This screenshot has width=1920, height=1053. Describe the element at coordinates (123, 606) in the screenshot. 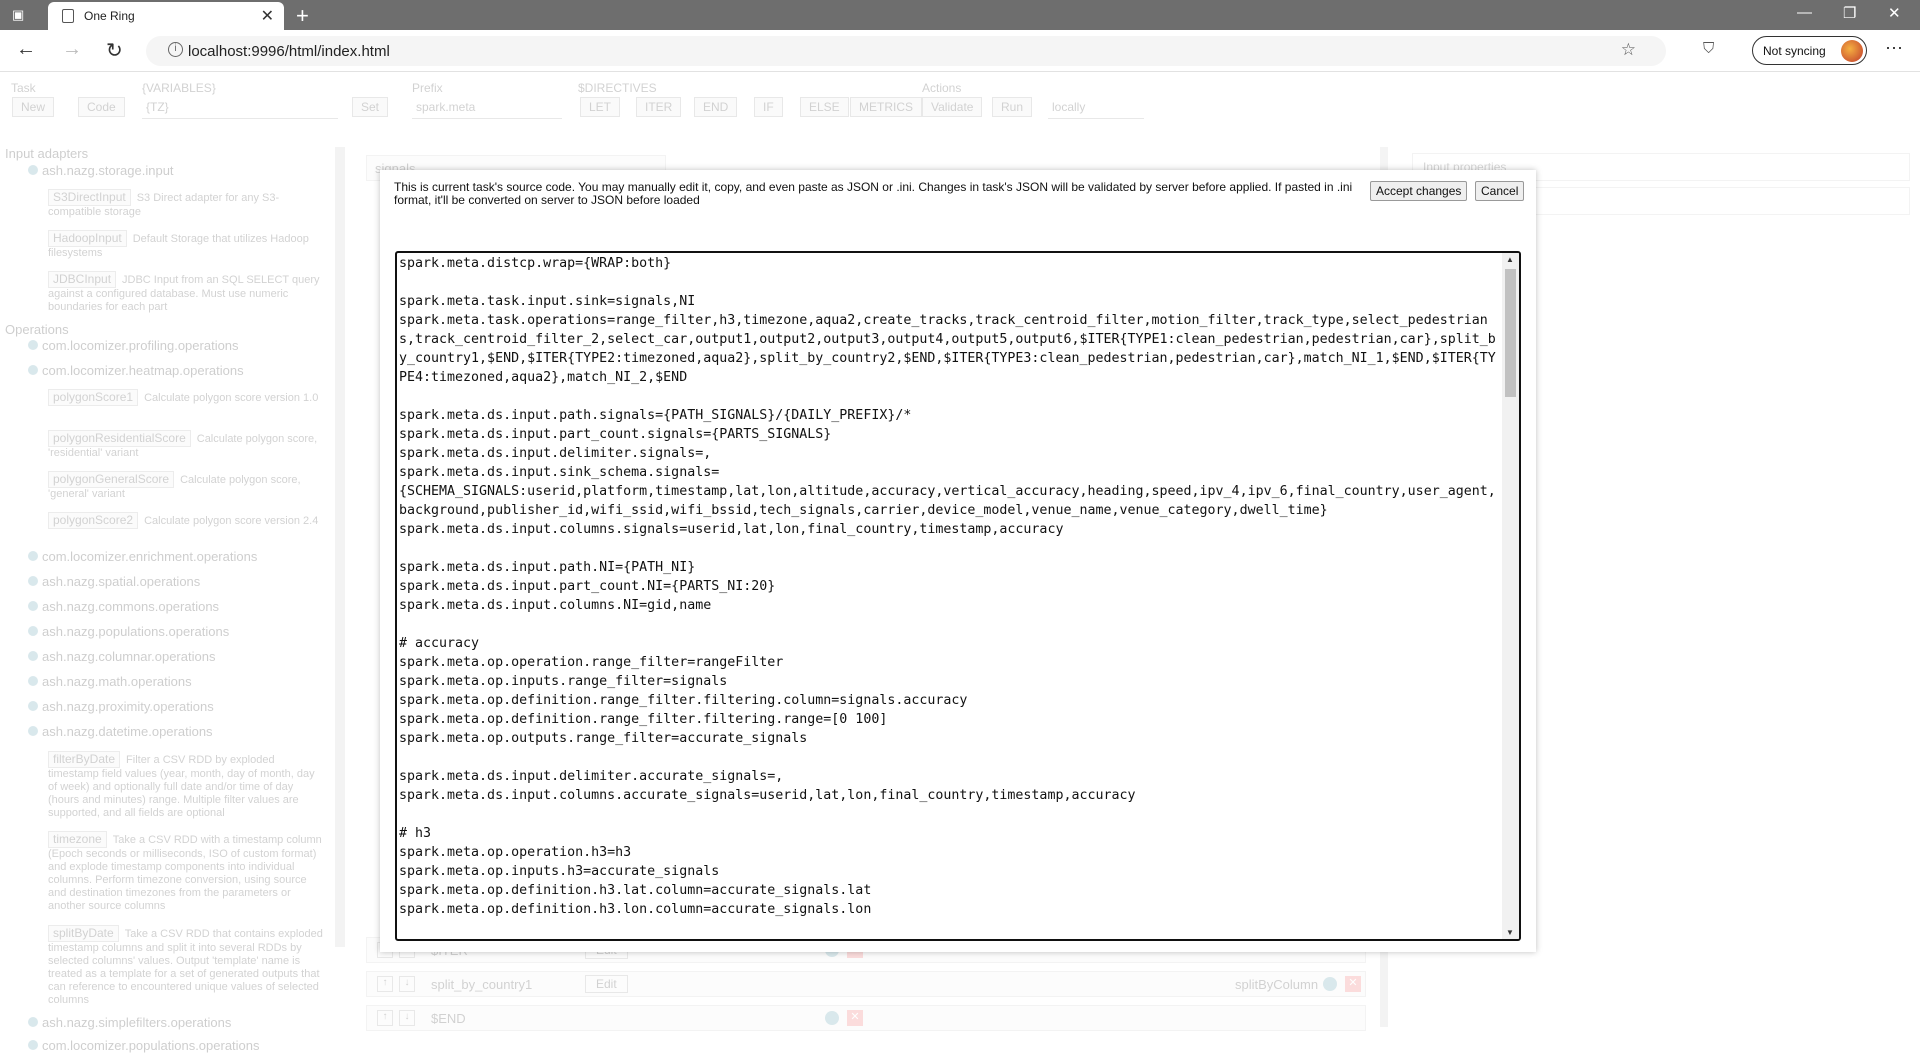

I see `pkg-commons: ash.nazg.commons.operations` at that location.